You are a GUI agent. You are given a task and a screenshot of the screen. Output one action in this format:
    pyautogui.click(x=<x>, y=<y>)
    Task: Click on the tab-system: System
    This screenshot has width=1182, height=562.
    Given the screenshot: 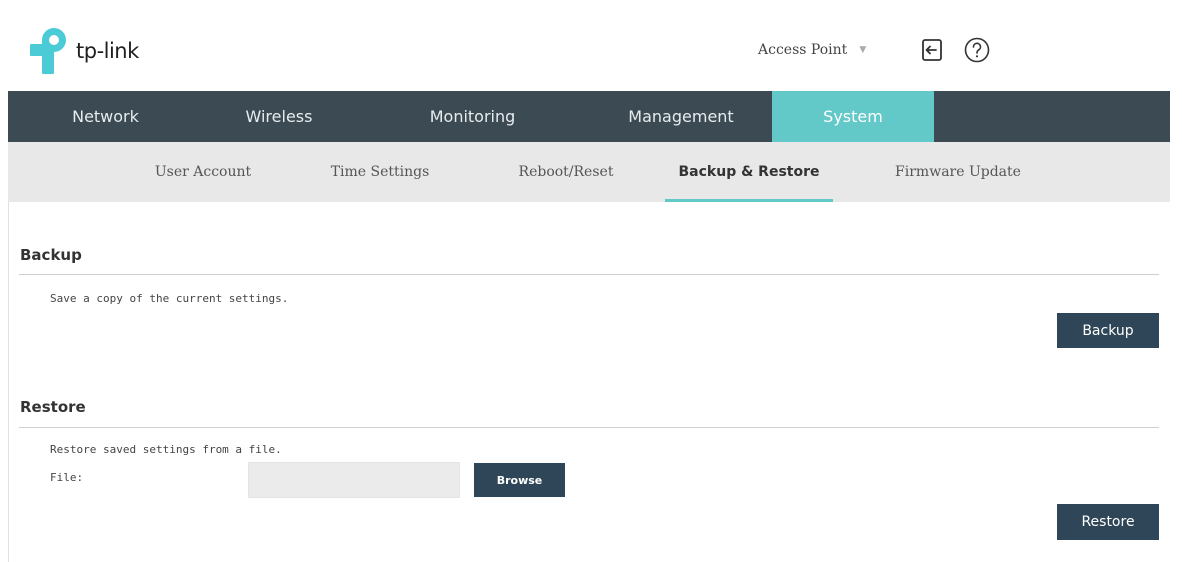 What is the action you would take?
    pyautogui.click(x=853, y=116)
    